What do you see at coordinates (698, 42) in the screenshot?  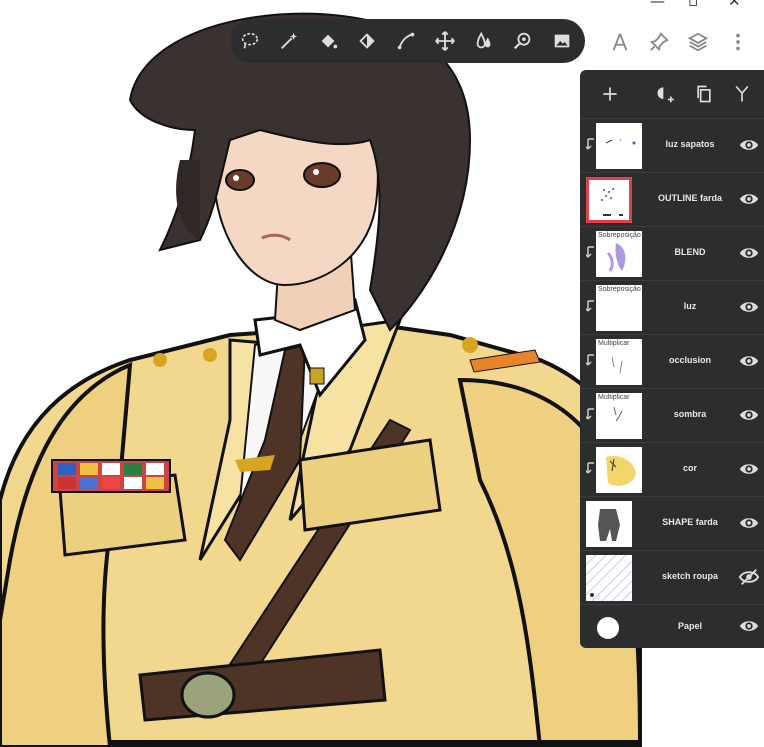 I see `layers-icon` at bounding box center [698, 42].